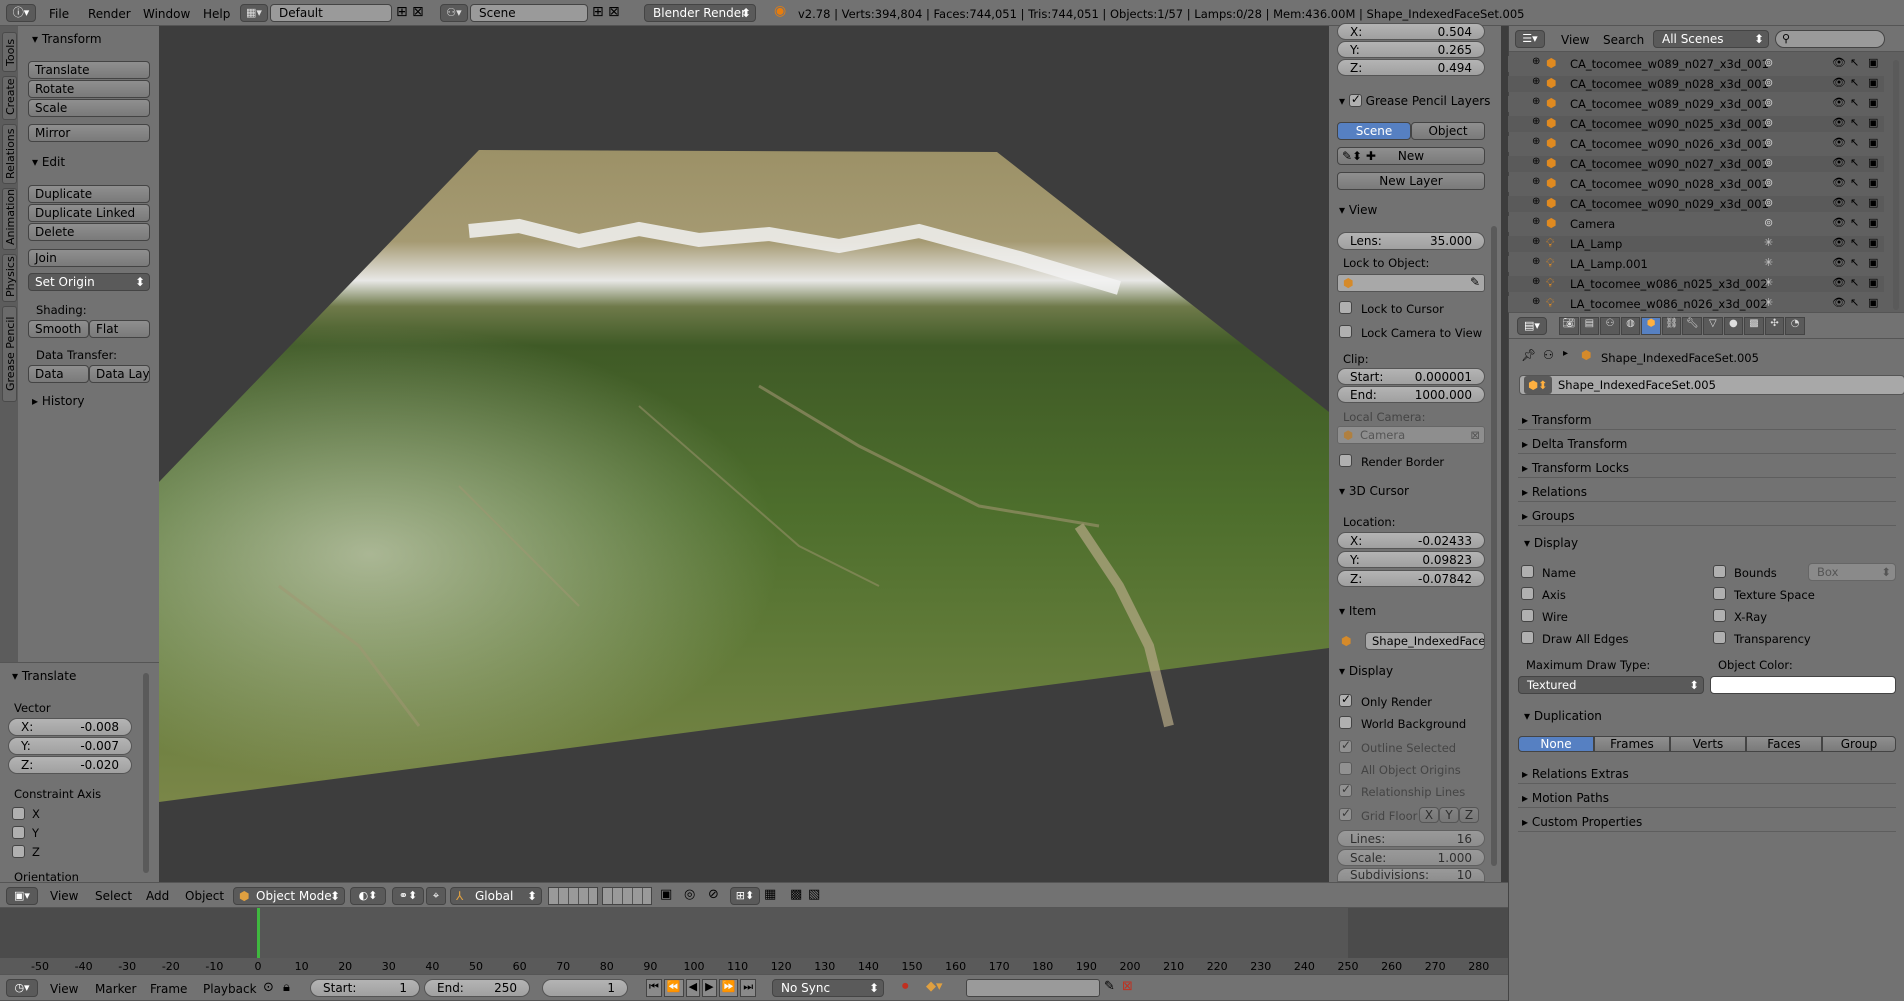 The width and height of the screenshot is (1904, 1001). What do you see at coordinates (216, 14) in the screenshot?
I see `menu-help: Help` at bounding box center [216, 14].